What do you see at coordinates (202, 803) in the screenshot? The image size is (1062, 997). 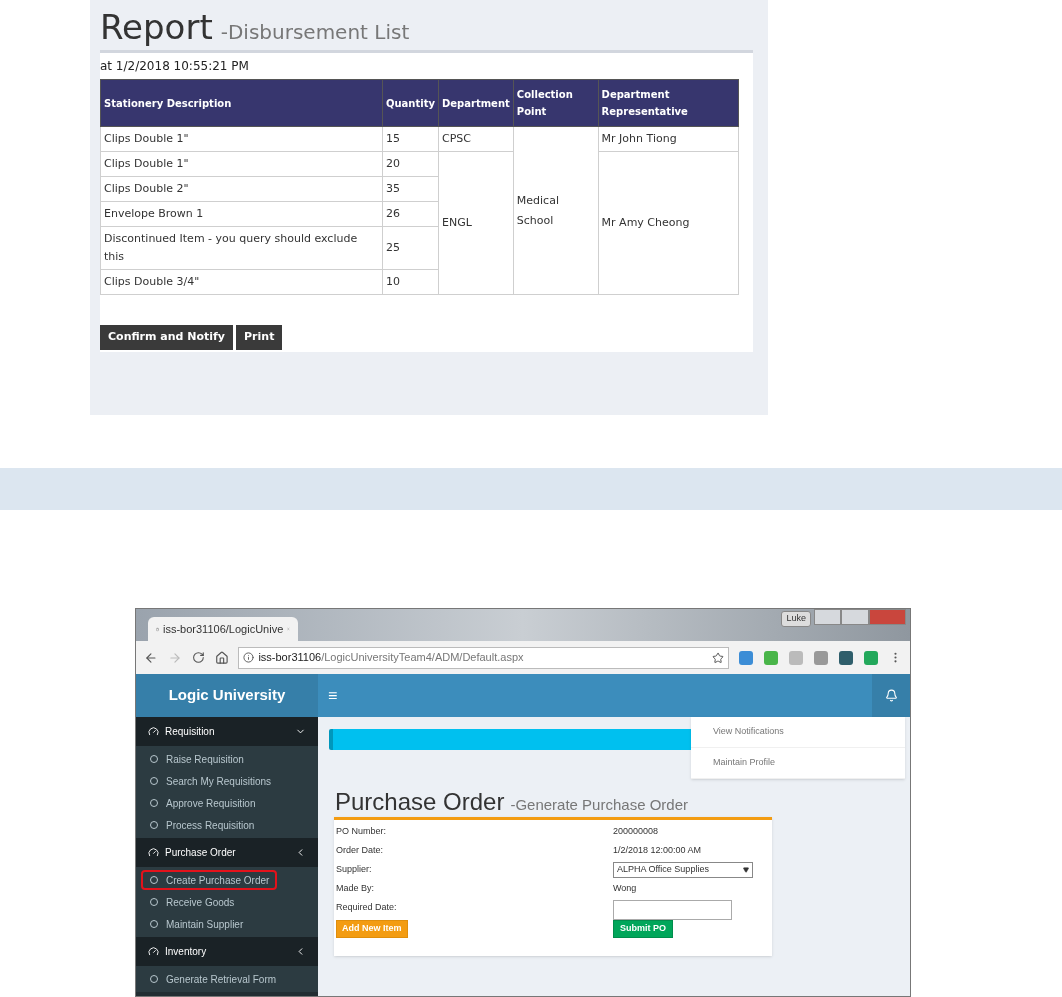 I see `sidebar-item: Approve Requisition` at bounding box center [202, 803].